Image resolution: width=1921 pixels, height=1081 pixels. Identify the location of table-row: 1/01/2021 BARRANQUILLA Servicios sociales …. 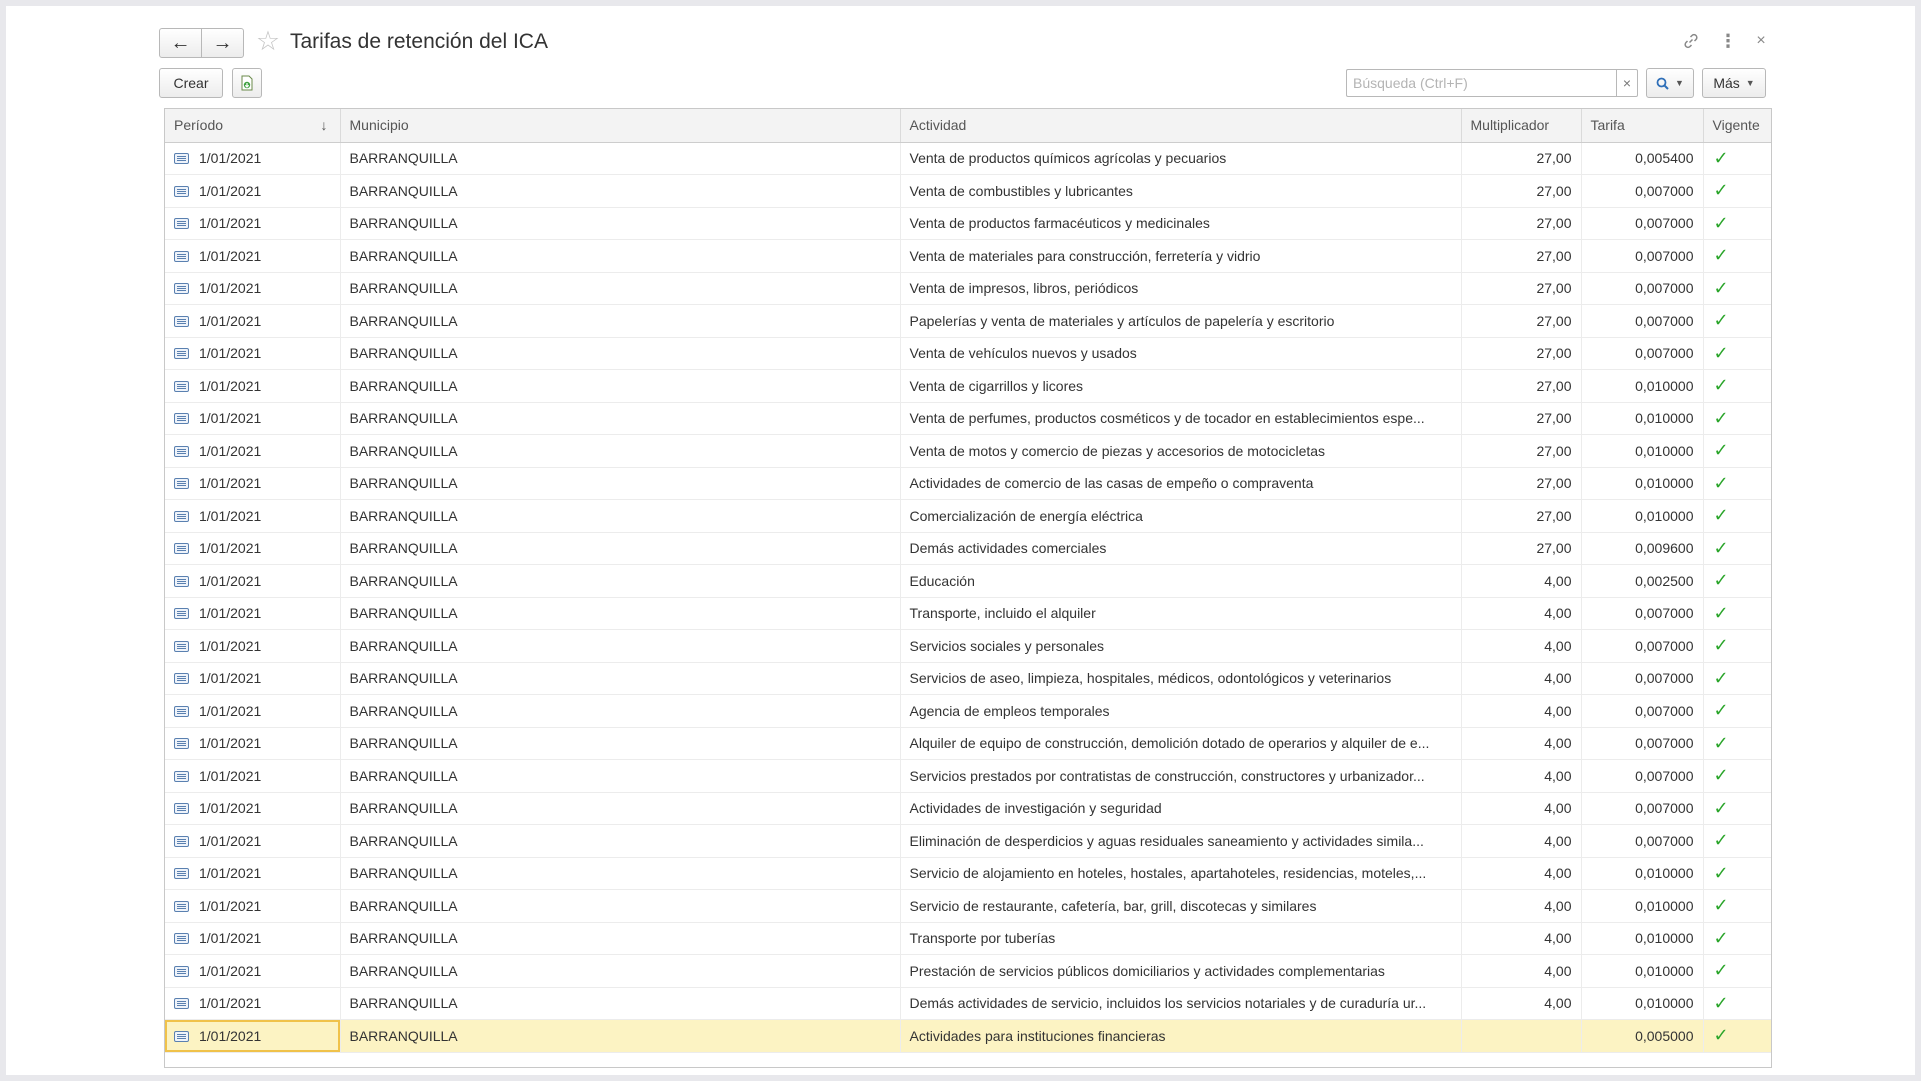
(968, 646).